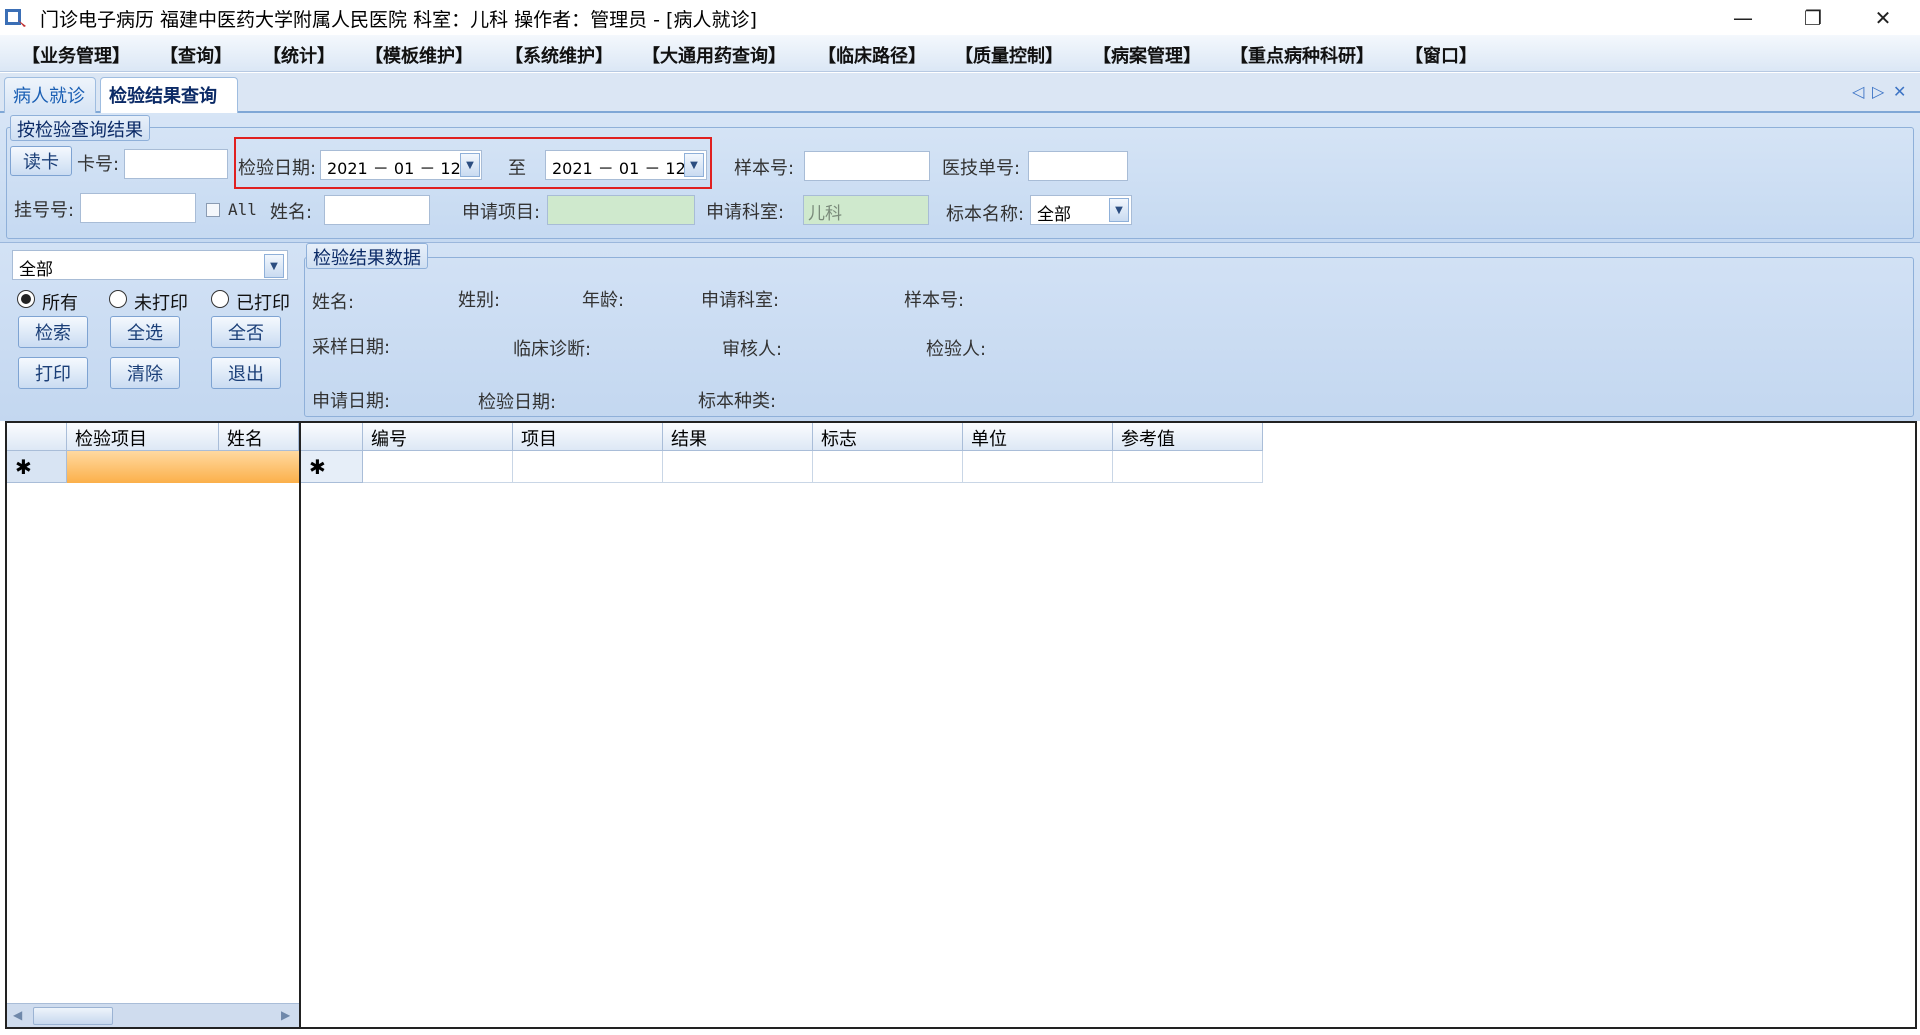 The width and height of the screenshot is (1920, 1035). What do you see at coordinates (517, 402) in the screenshot?
I see `info-test-date-label: 检验日期:` at bounding box center [517, 402].